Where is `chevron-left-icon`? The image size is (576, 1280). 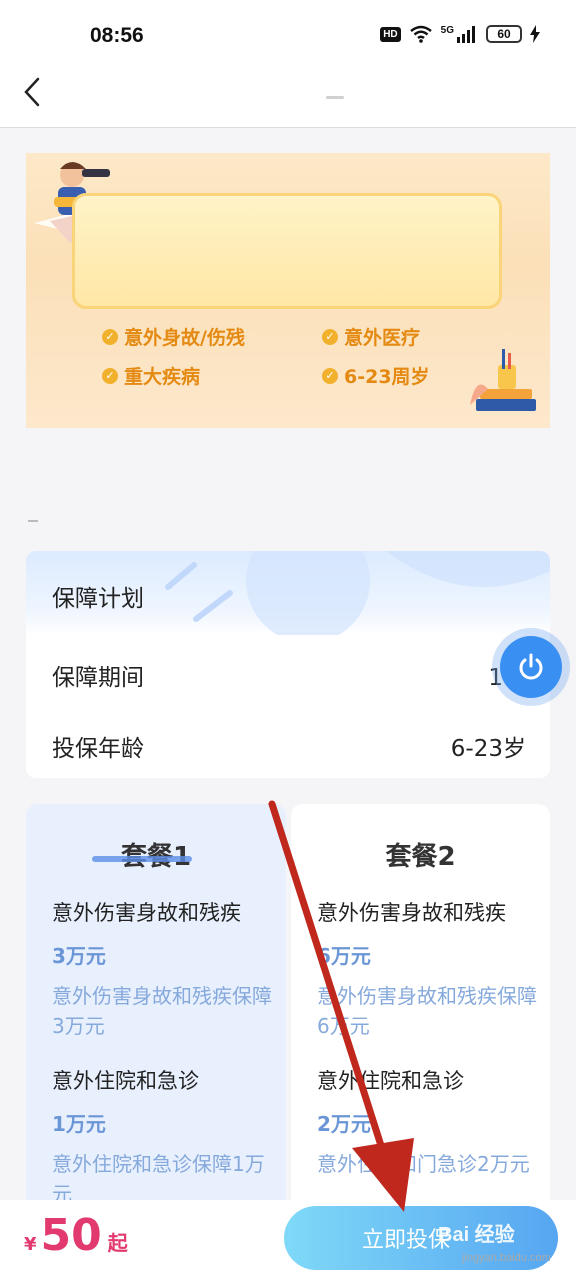
chevron-left-icon is located at coordinates (32, 92).